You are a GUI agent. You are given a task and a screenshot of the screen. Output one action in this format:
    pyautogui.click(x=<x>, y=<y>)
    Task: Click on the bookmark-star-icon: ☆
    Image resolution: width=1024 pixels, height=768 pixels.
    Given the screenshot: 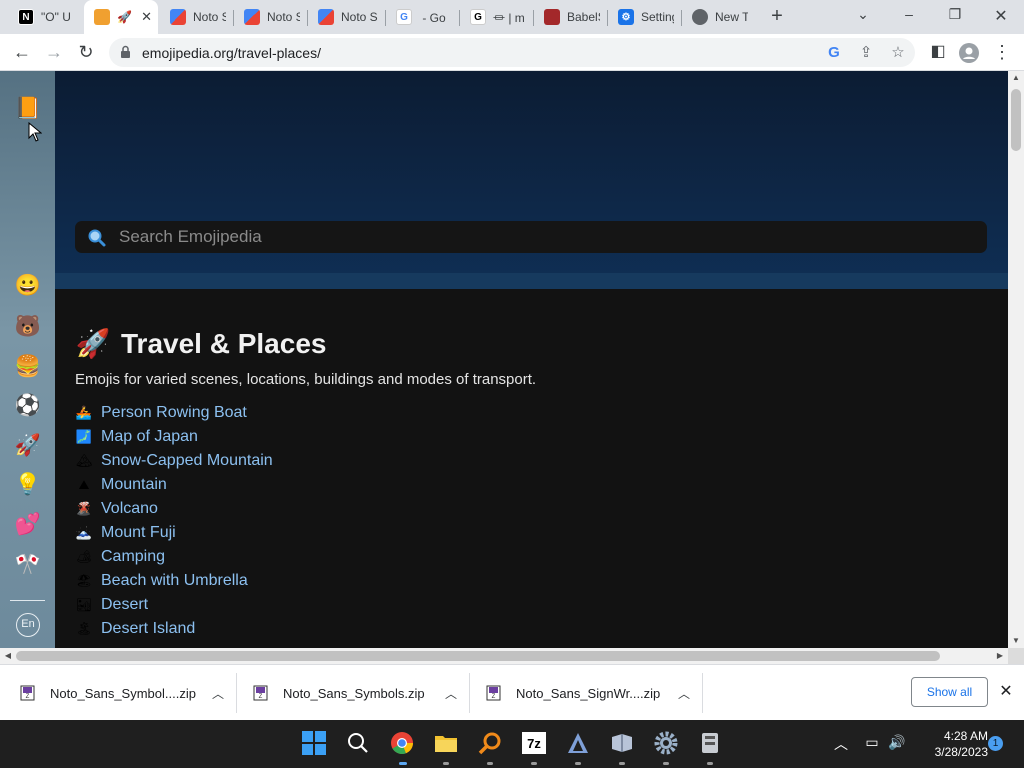 What is the action you would take?
    pyautogui.click(x=898, y=53)
    